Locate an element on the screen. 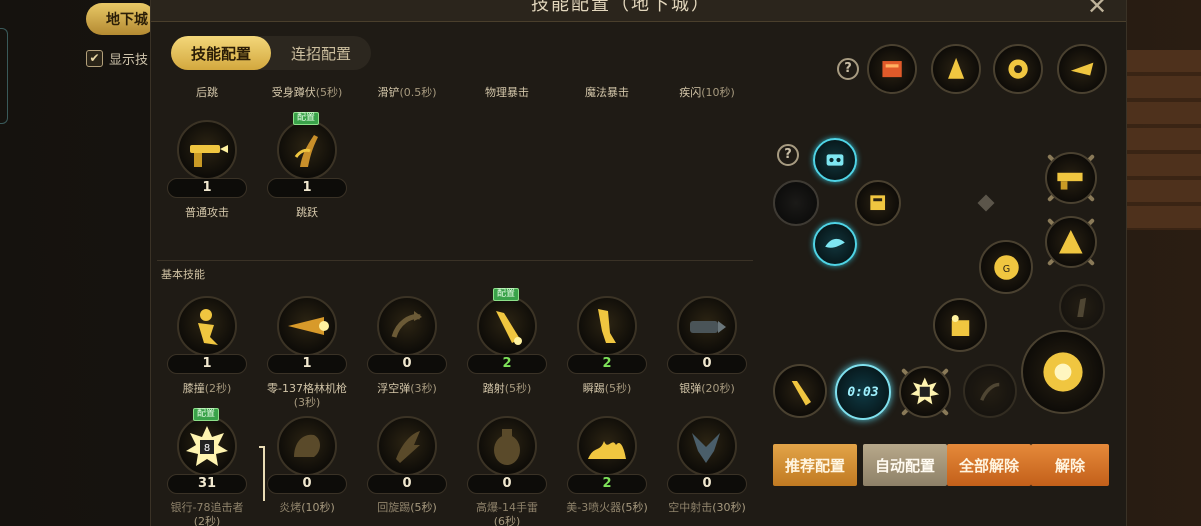 The image size is (1201, 526). skill-slot-normal-attack: 1 is located at coordinates (207, 160).